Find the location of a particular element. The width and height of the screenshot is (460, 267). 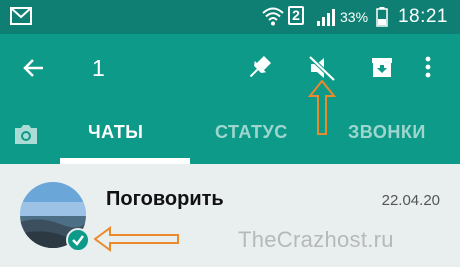

tab-status: СТАТУС is located at coordinates (251, 132).